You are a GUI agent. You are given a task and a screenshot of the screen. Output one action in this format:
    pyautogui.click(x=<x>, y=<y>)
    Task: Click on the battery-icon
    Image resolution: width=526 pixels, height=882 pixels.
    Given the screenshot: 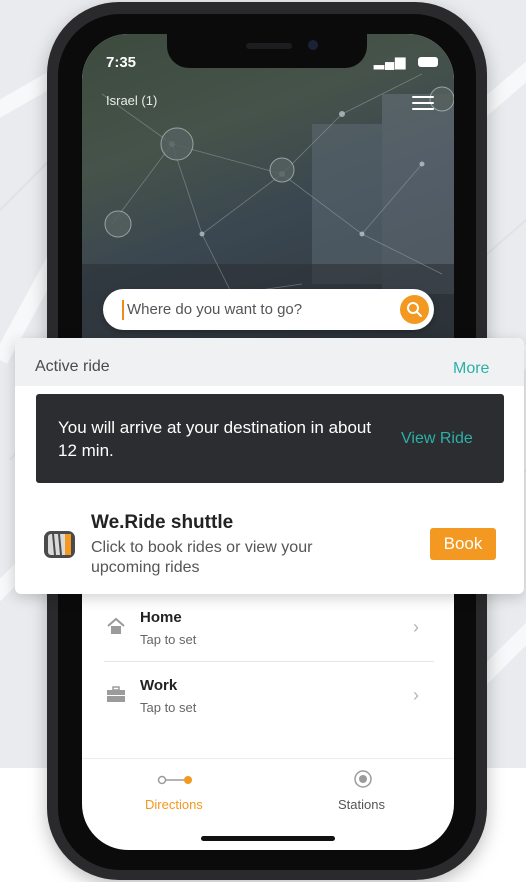 What is the action you would take?
    pyautogui.click(x=428, y=62)
    